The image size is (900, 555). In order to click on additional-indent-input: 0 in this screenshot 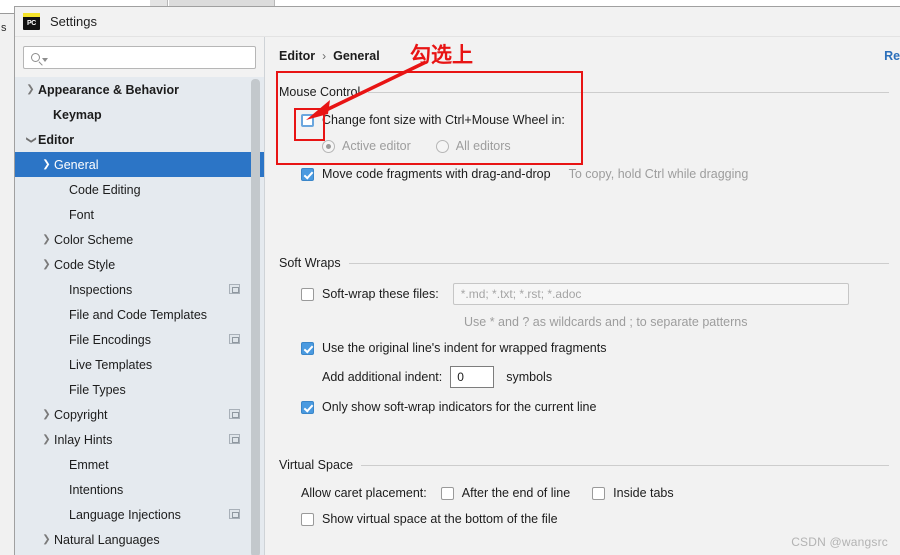, I will do `click(472, 377)`.